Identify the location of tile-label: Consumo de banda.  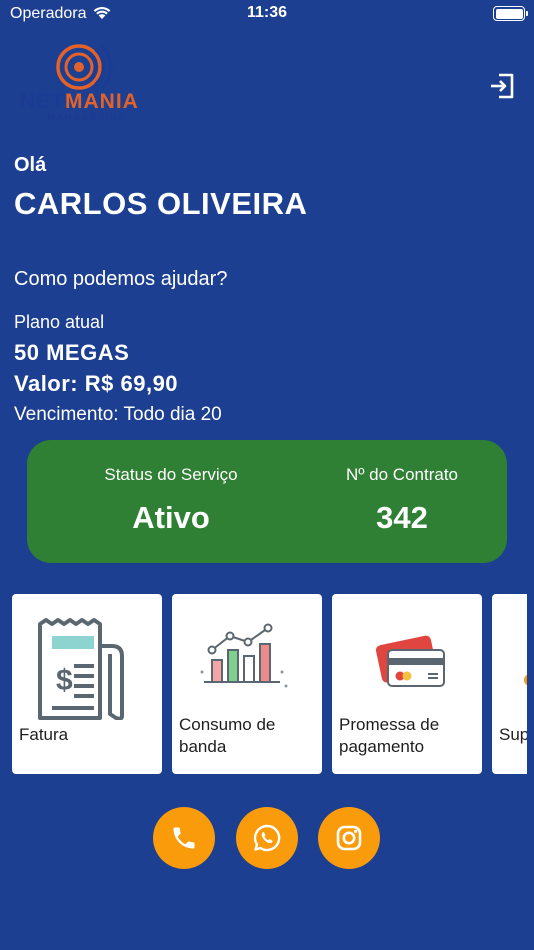
(227, 735).